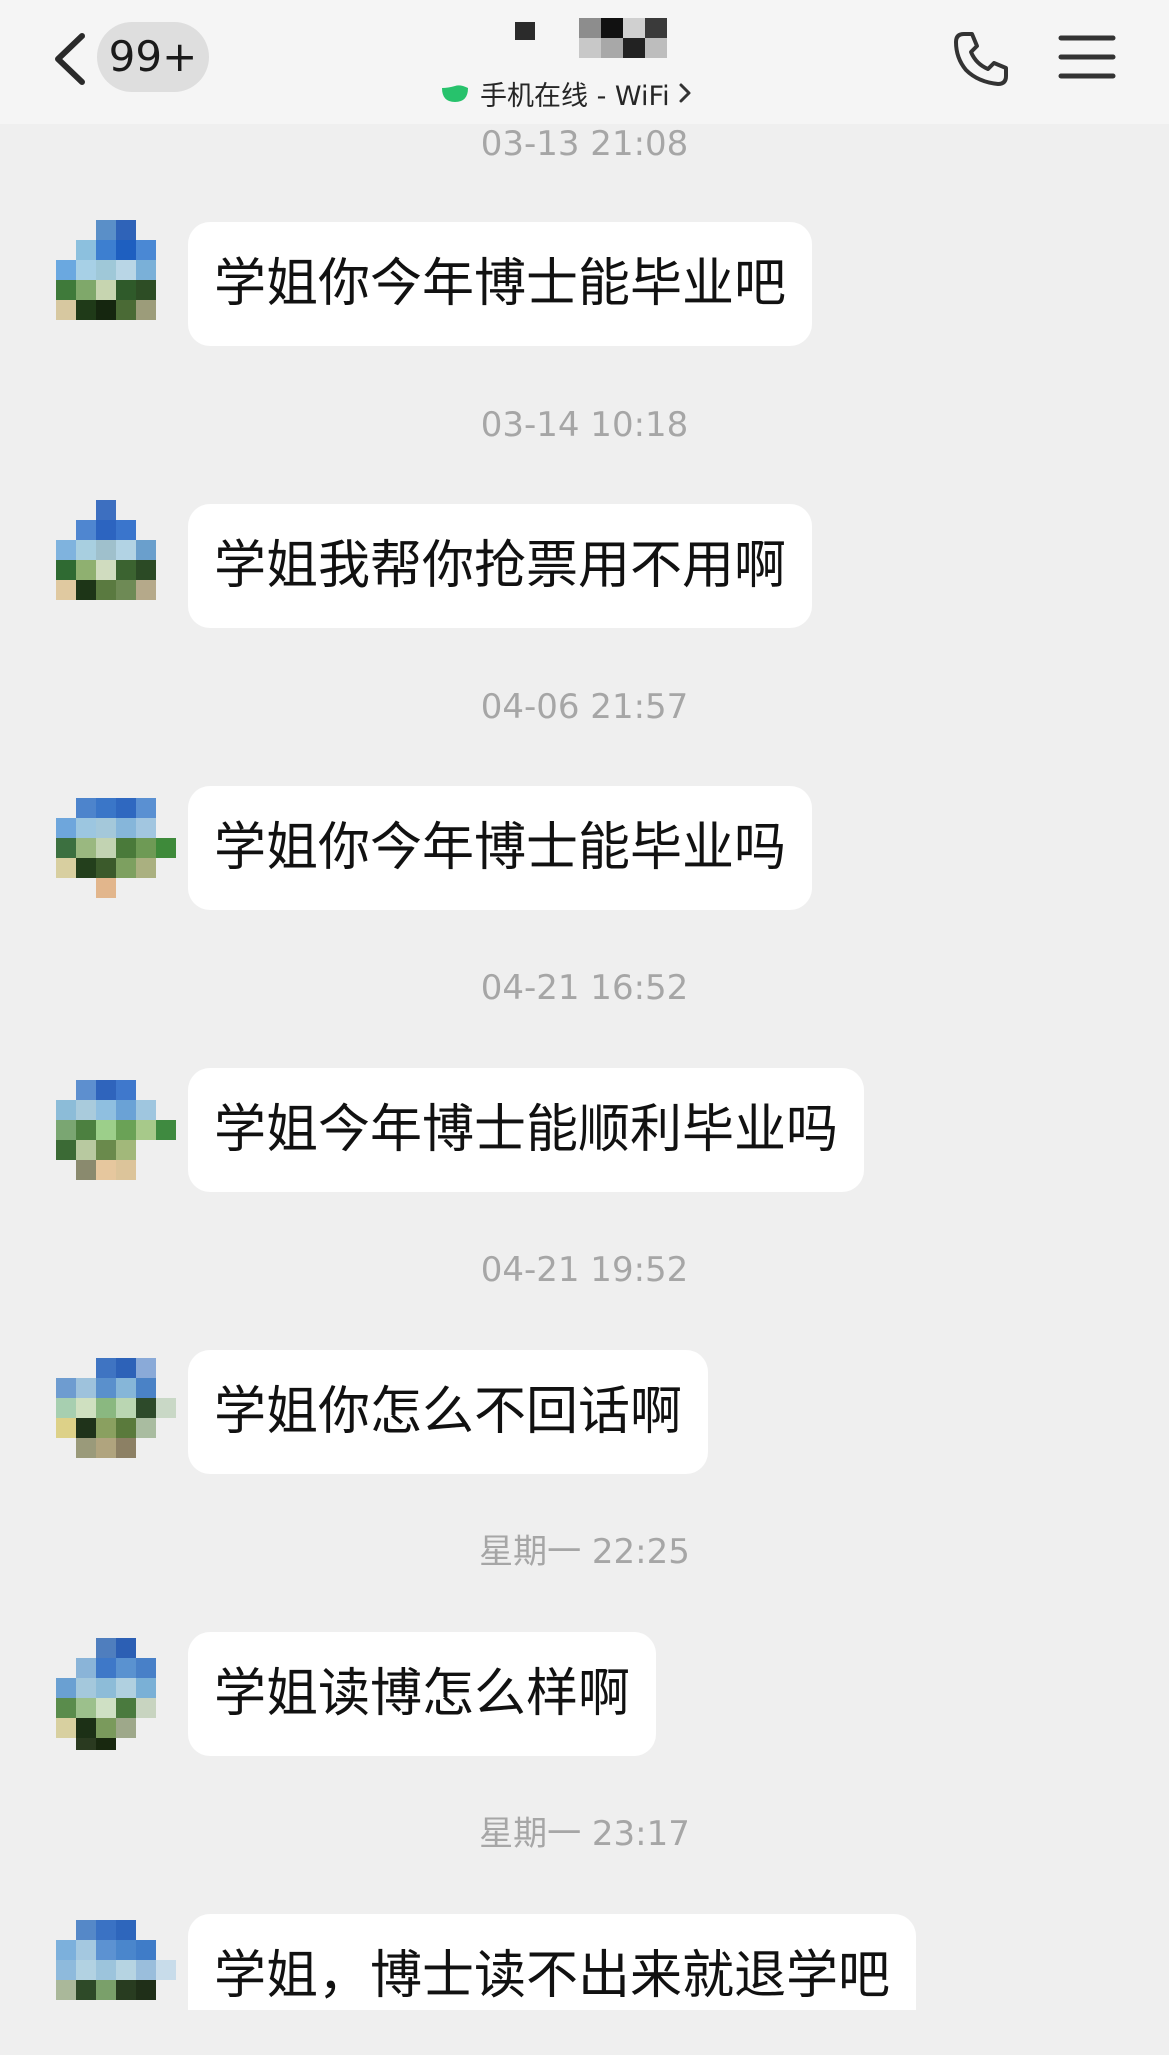  What do you see at coordinates (500, 284) in the screenshot?
I see `message-bubble: 学姐你今年博士能毕业吧` at bounding box center [500, 284].